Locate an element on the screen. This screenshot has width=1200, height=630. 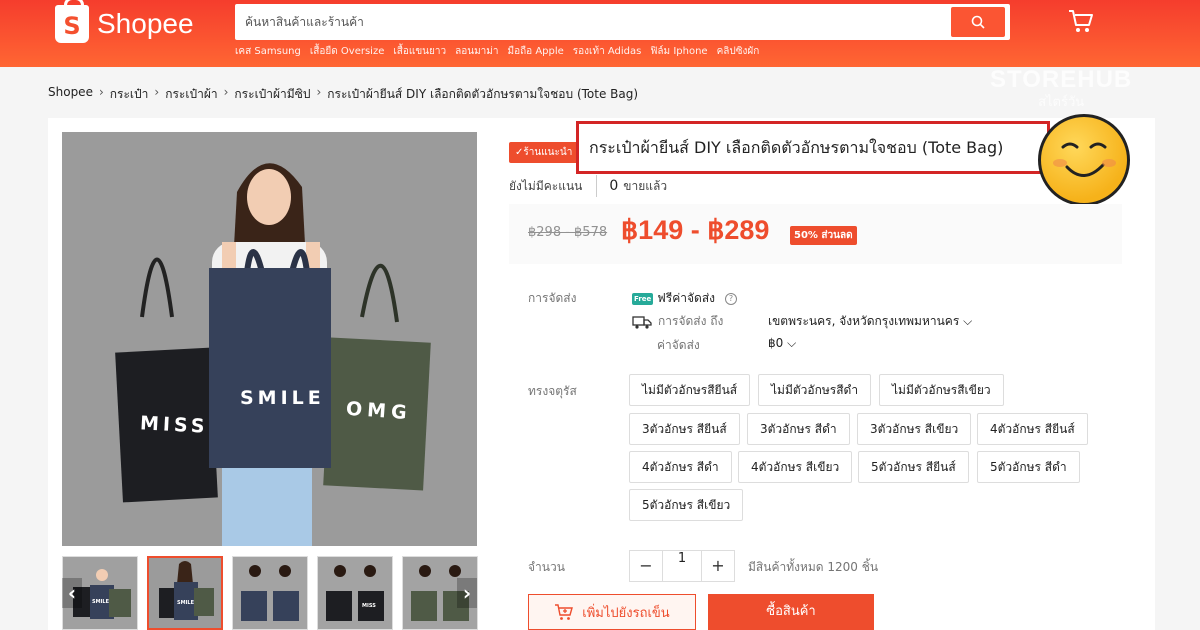
variation-option: 4ตัวอักษร สีดำ is located at coordinates (680, 467).